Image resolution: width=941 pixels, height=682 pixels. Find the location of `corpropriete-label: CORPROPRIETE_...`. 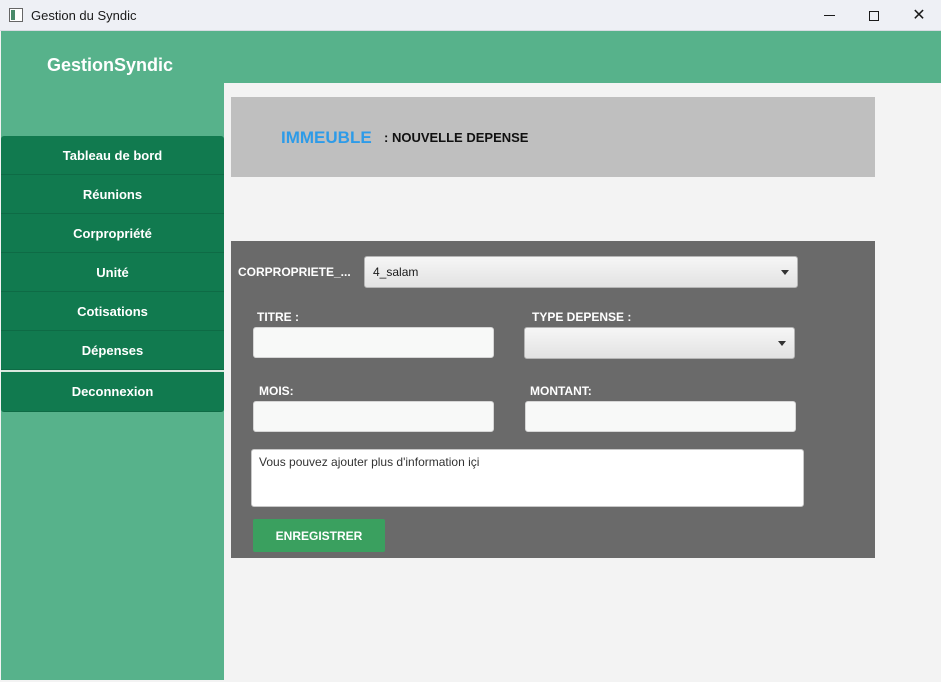

corpropriete-label: CORPROPRIETE_... is located at coordinates (294, 272).